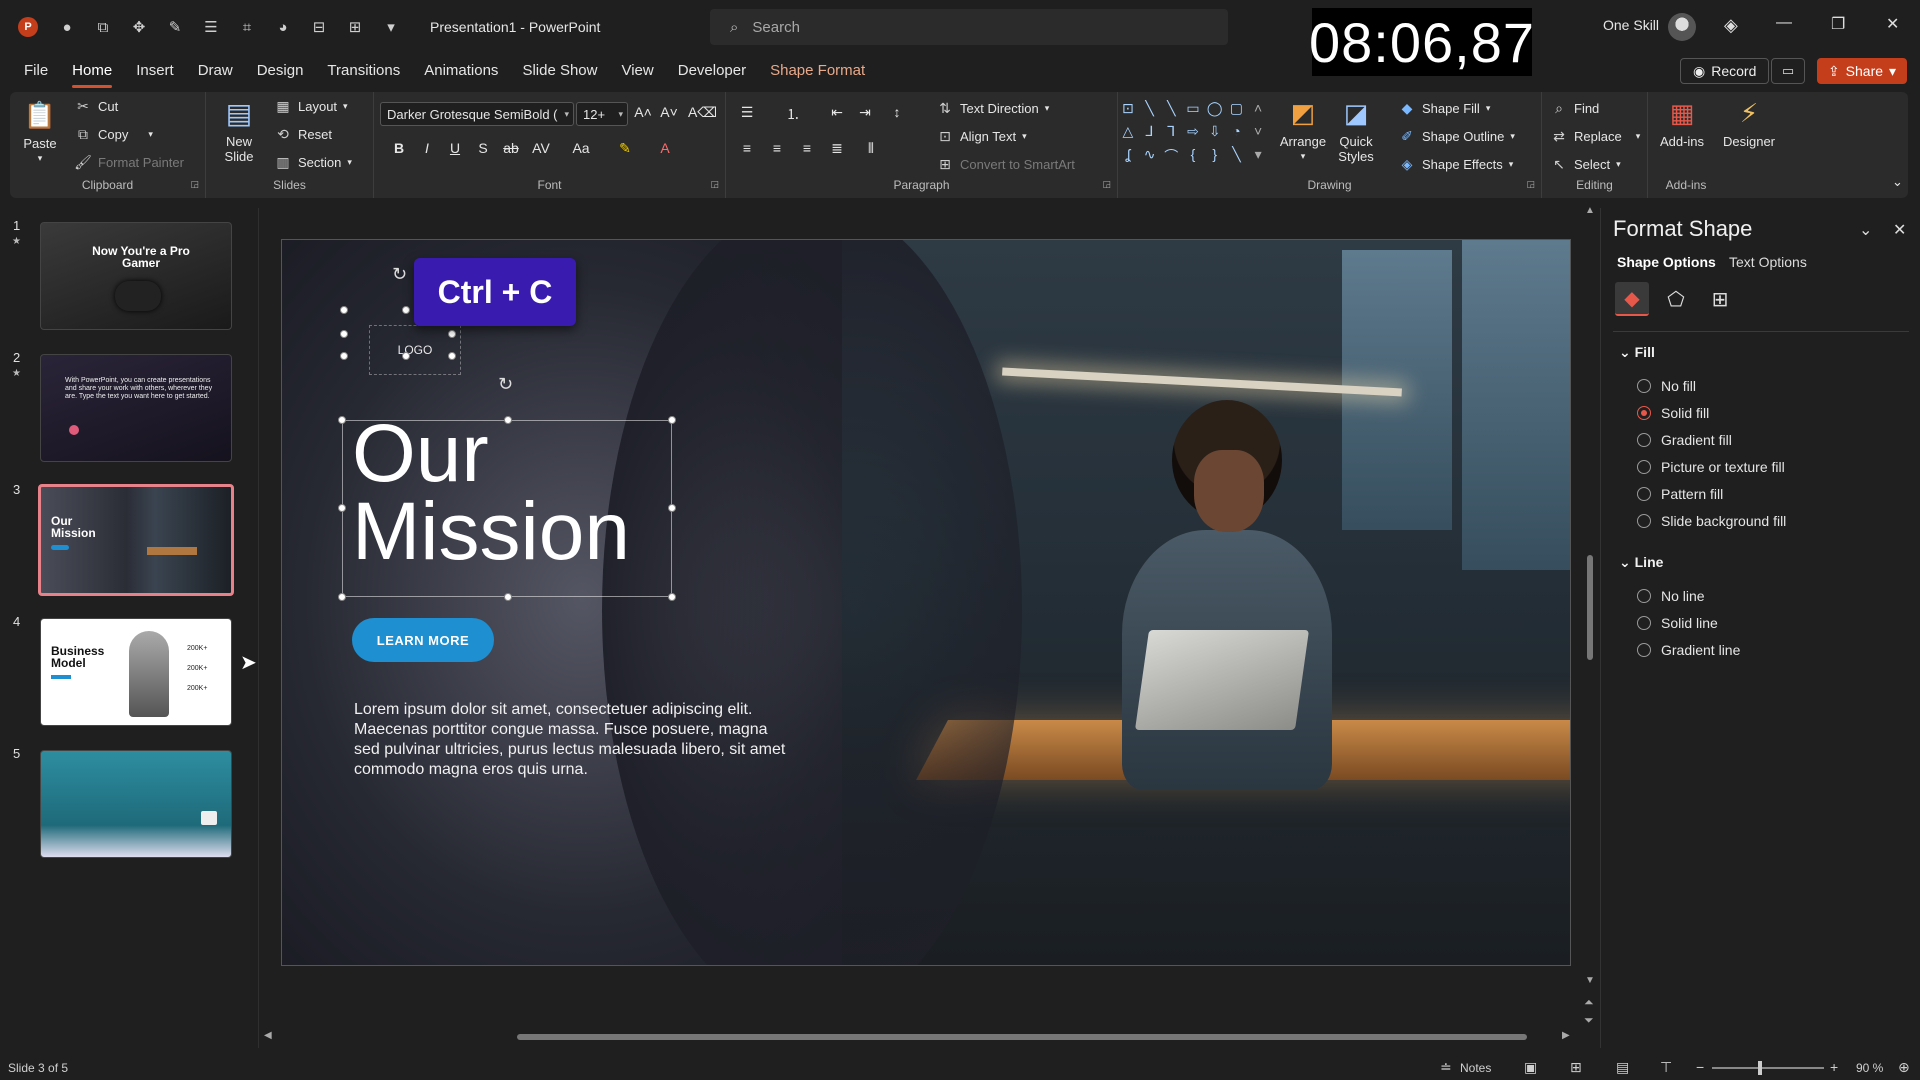 This screenshot has width=1920, height=1080. What do you see at coordinates (712, 72) in the screenshot?
I see `tab-developer: Developer` at bounding box center [712, 72].